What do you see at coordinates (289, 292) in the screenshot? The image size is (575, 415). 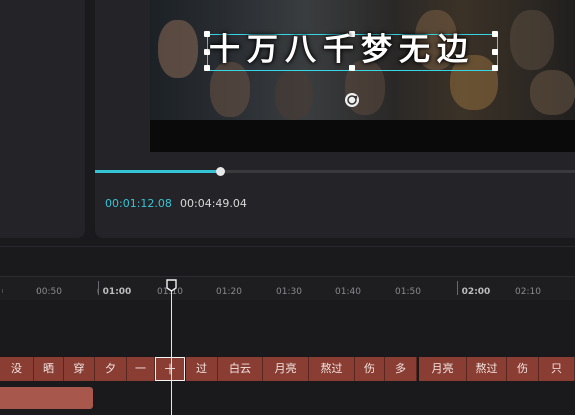 I see `ruler-label: 01:30` at bounding box center [289, 292].